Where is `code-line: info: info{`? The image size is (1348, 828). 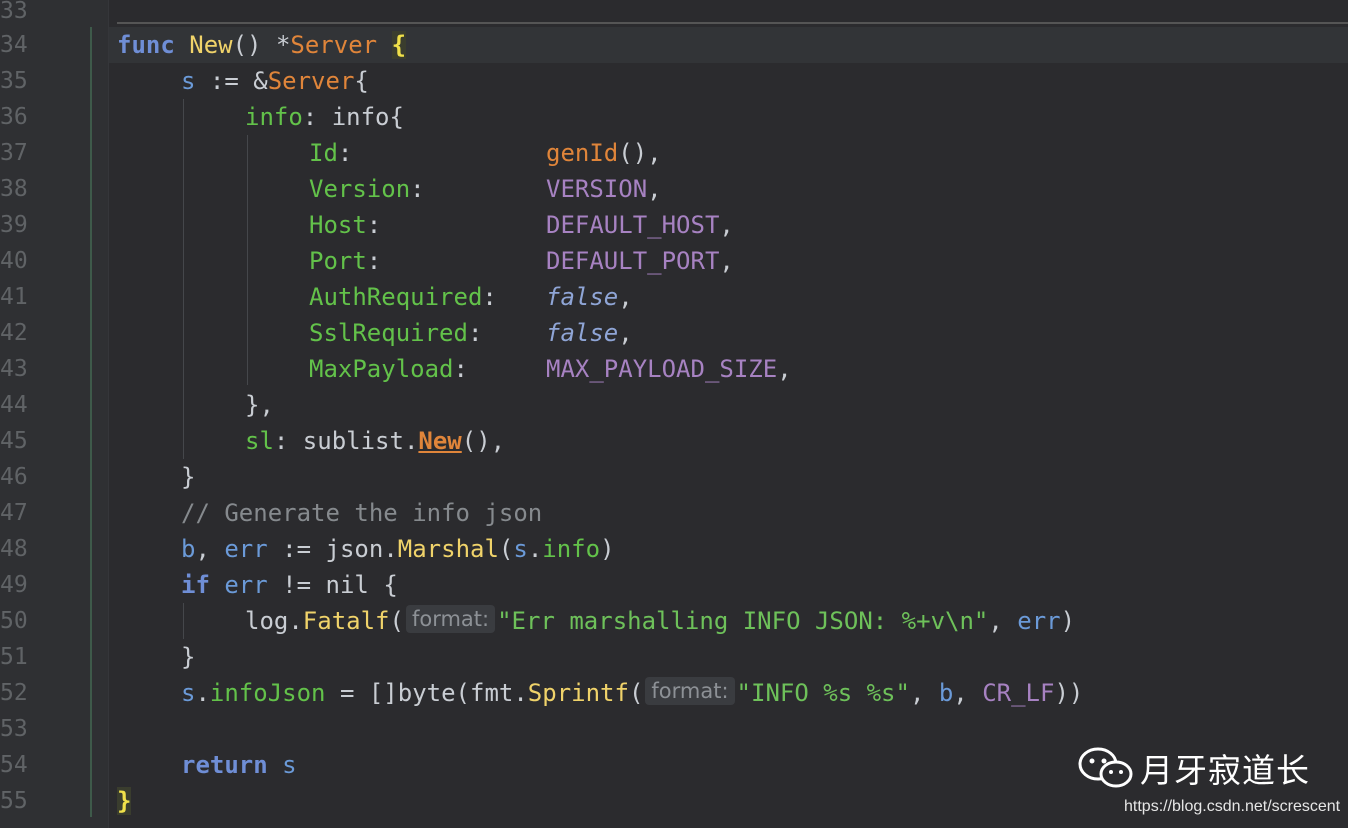
code-line: info: info{ is located at coordinates (674, 117).